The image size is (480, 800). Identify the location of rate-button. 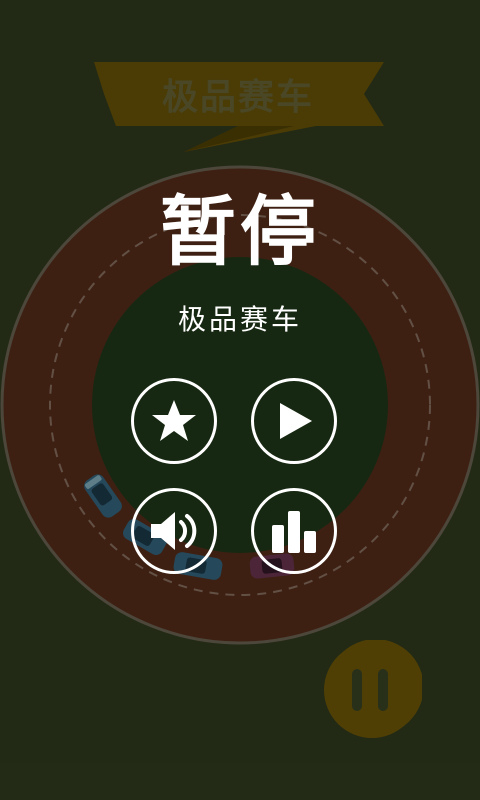
(174, 421).